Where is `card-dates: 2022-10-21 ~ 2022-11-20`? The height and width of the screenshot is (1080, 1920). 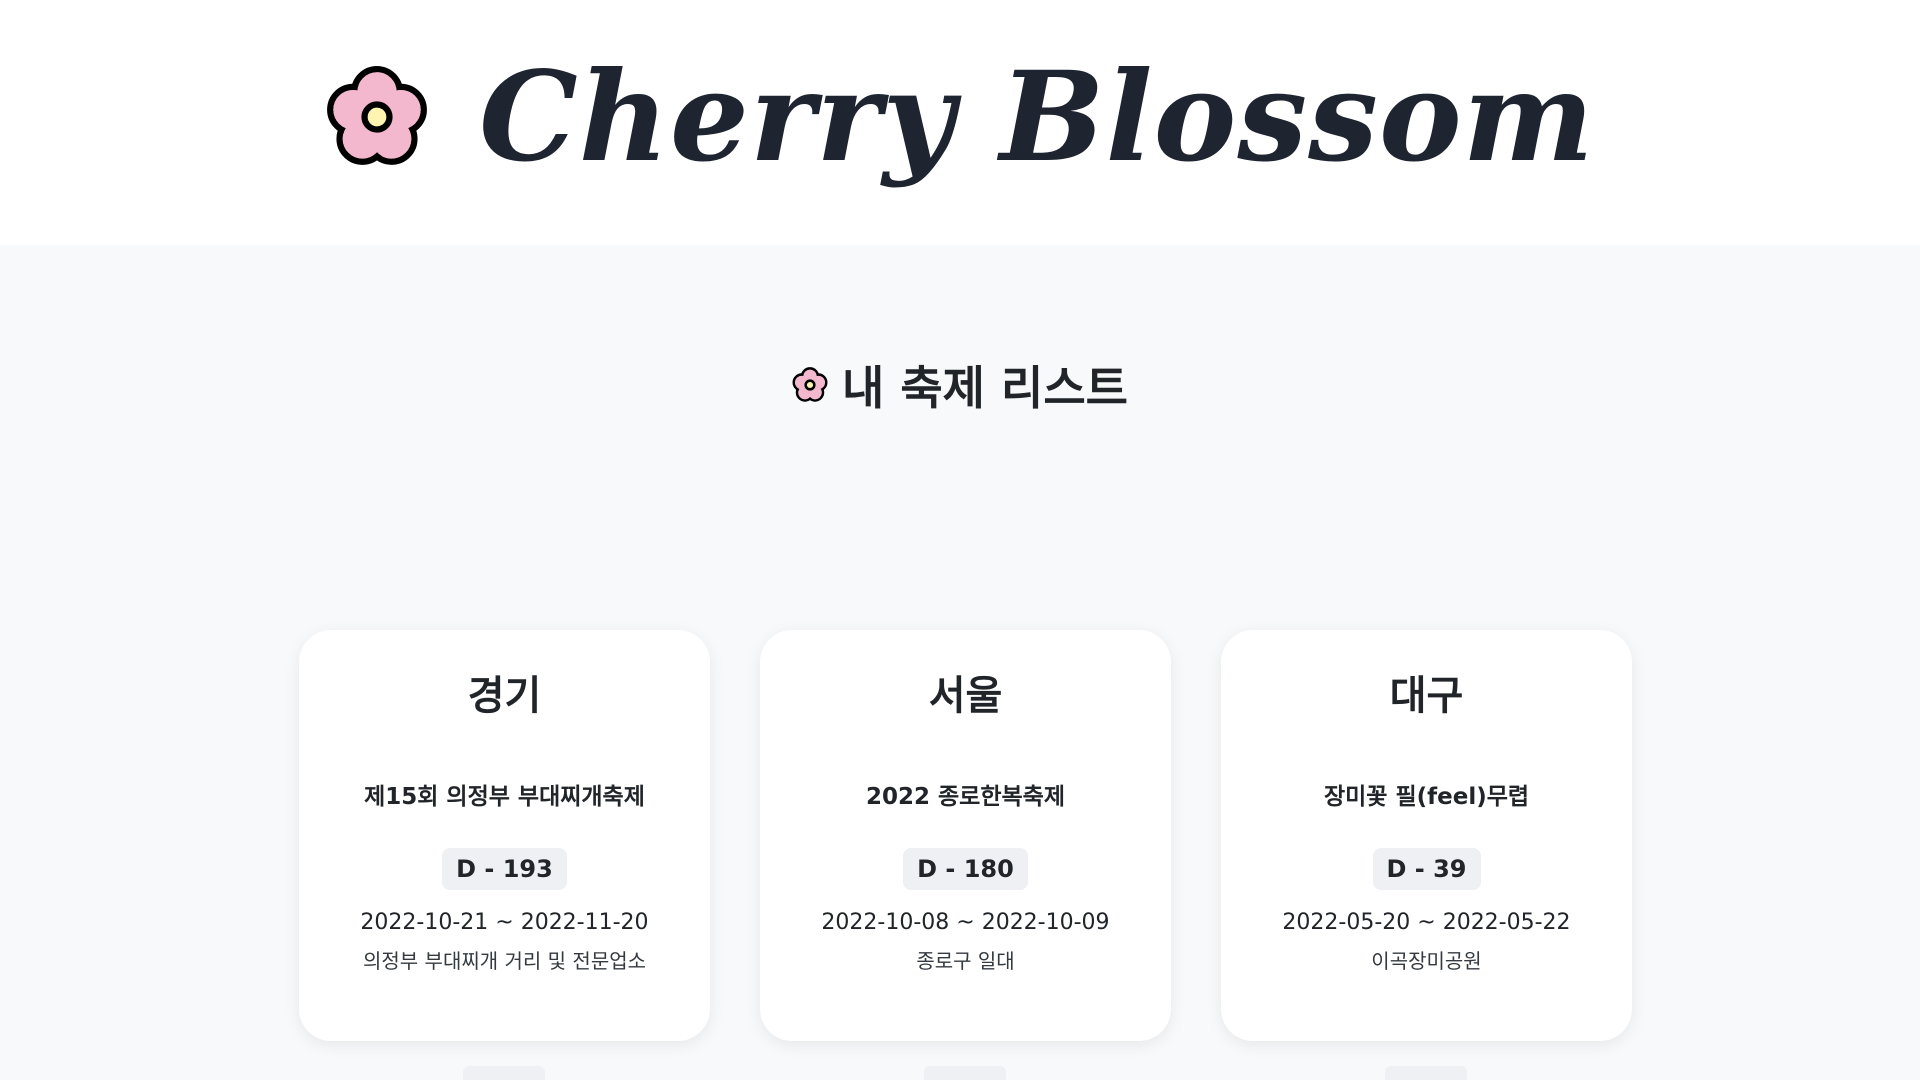 card-dates: 2022-10-21 ~ 2022-11-20 is located at coordinates (504, 923).